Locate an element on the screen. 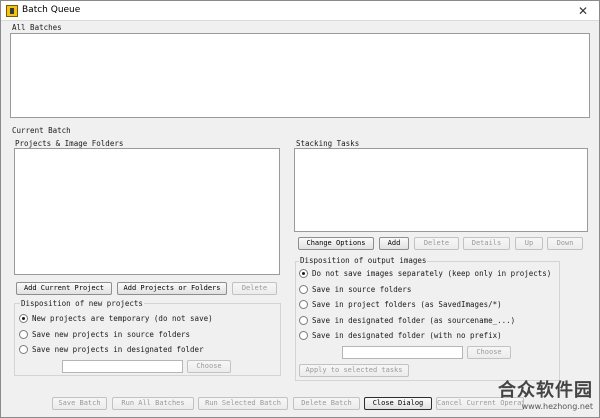 This screenshot has height=418, width=600. add-projects-or-folders-button: Add Projects or Folders is located at coordinates (172, 288).